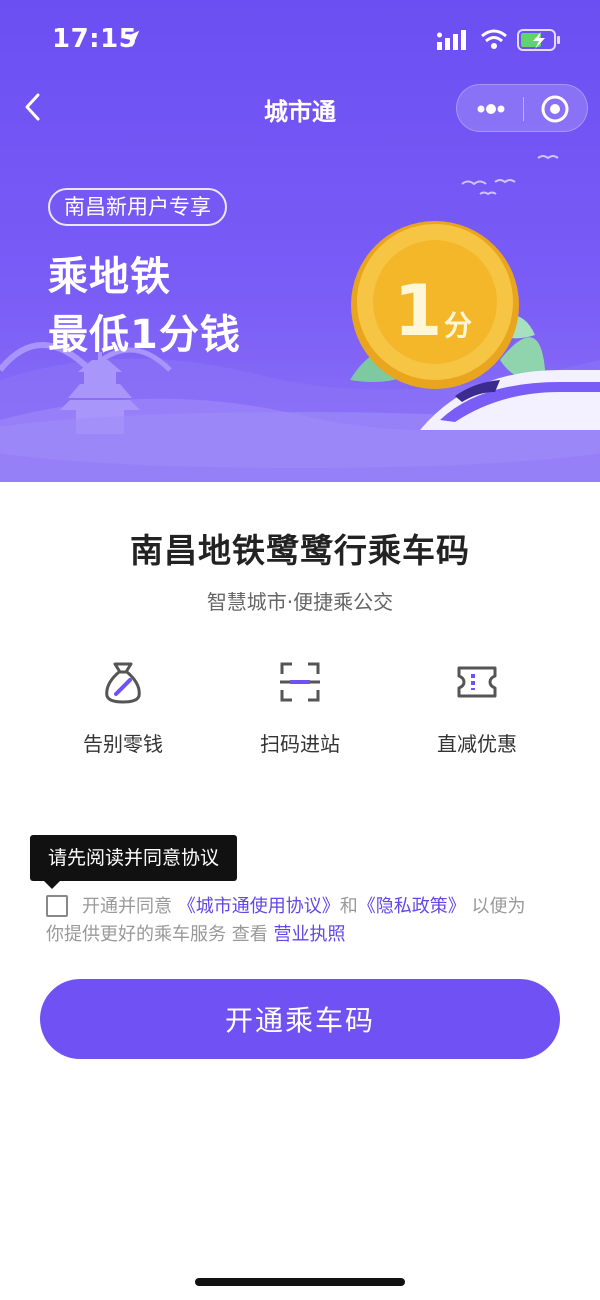 The height and width of the screenshot is (1300, 600). What do you see at coordinates (538, 40) in the screenshot?
I see `battery-charging-icon` at bounding box center [538, 40].